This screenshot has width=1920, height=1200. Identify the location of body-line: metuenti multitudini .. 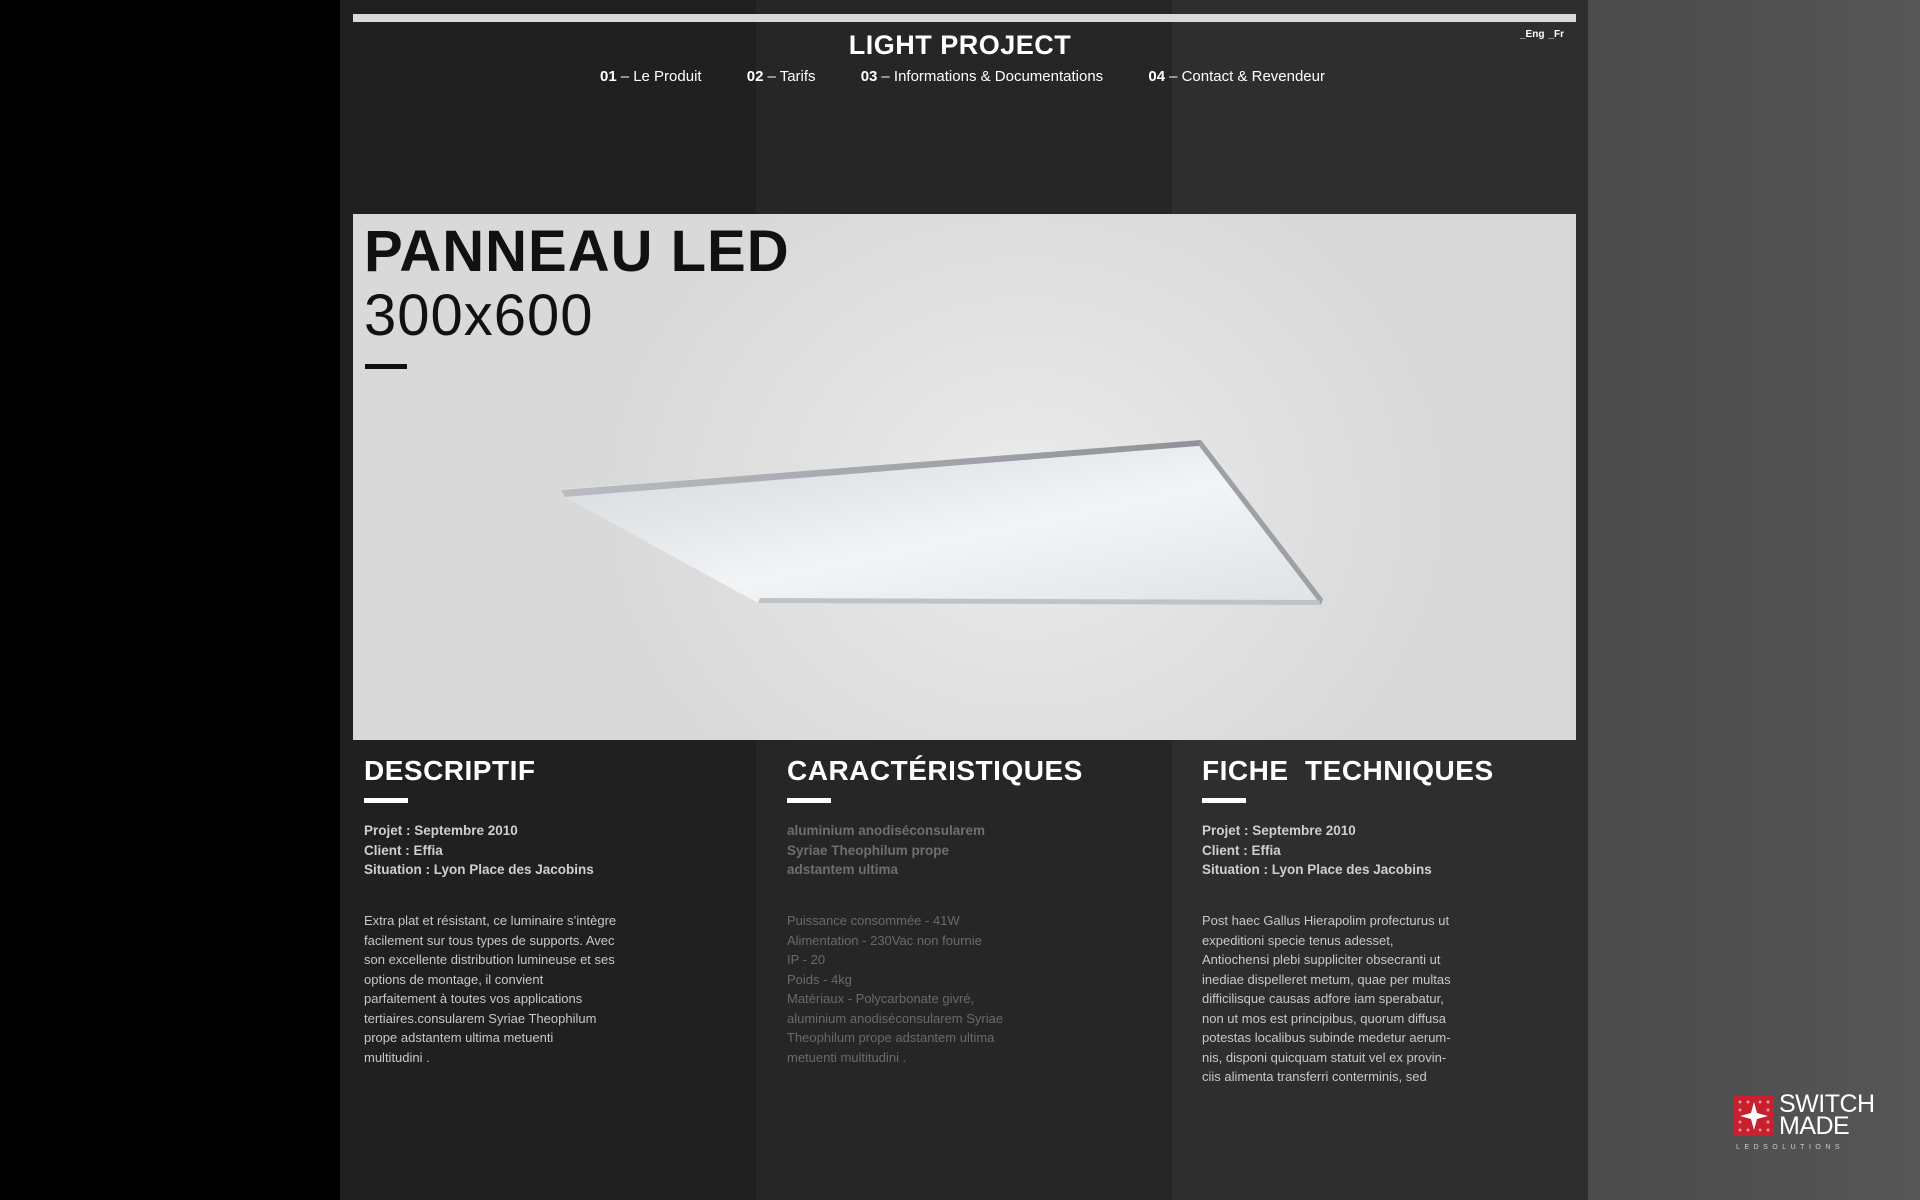
(847, 1057).